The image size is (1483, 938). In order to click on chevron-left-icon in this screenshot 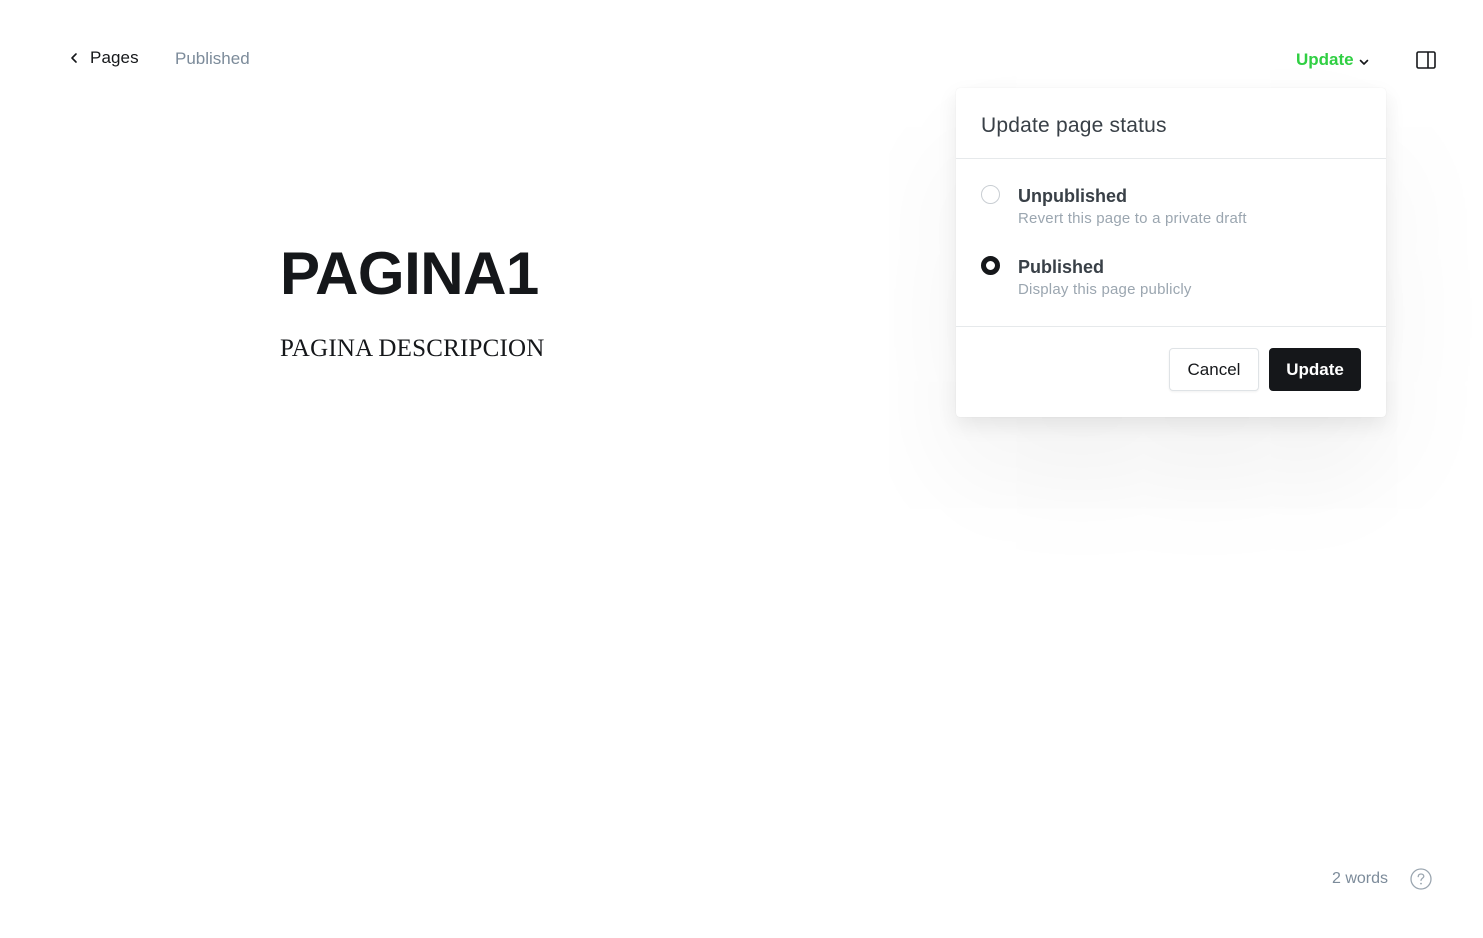, I will do `click(74, 58)`.